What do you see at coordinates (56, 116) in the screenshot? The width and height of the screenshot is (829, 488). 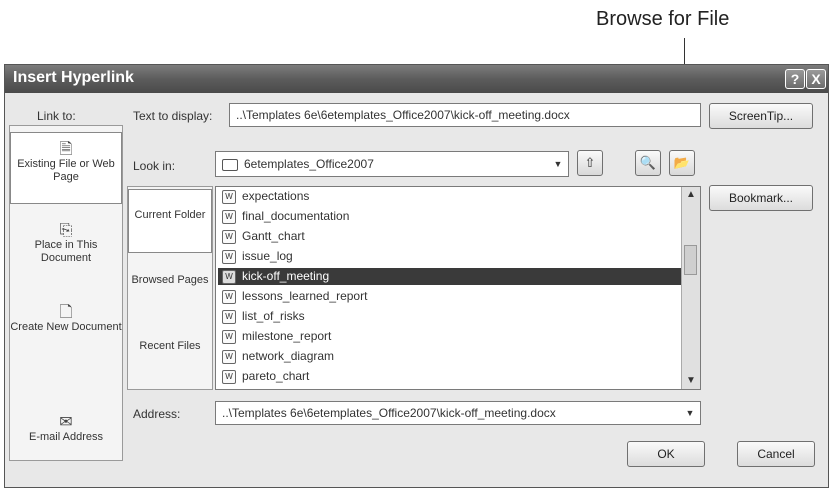 I see `link-to-label: Link to:` at bounding box center [56, 116].